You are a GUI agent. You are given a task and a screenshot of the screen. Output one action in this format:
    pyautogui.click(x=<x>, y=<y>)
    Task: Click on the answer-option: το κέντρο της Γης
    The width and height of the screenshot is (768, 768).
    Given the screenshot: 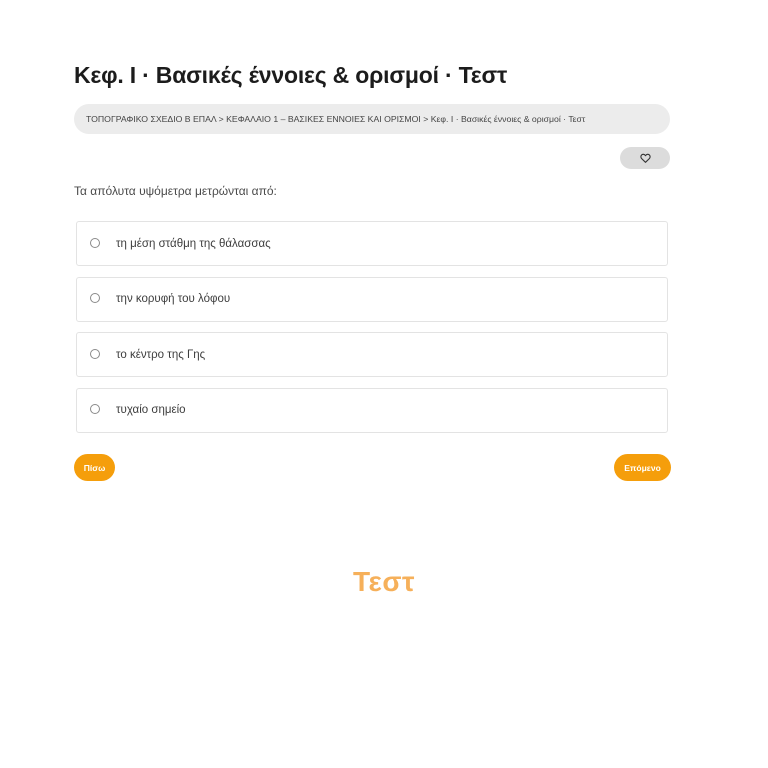 What is the action you would take?
    pyautogui.click(x=372, y=354)
    